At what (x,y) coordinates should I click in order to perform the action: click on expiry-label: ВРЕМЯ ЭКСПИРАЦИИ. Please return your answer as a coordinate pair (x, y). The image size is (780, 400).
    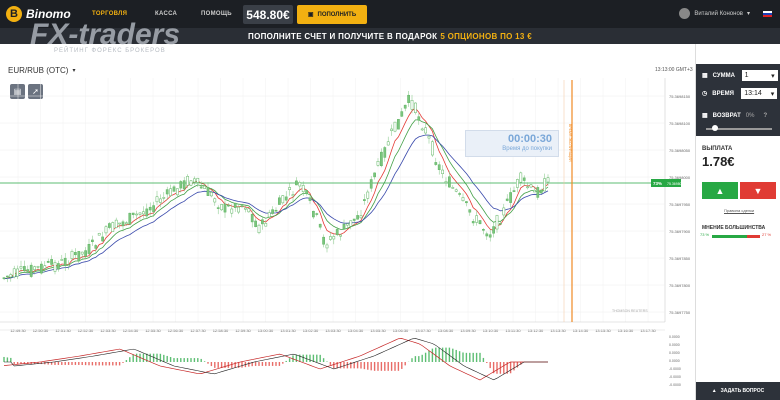
    Looking at the image, I should click on (570, 143).